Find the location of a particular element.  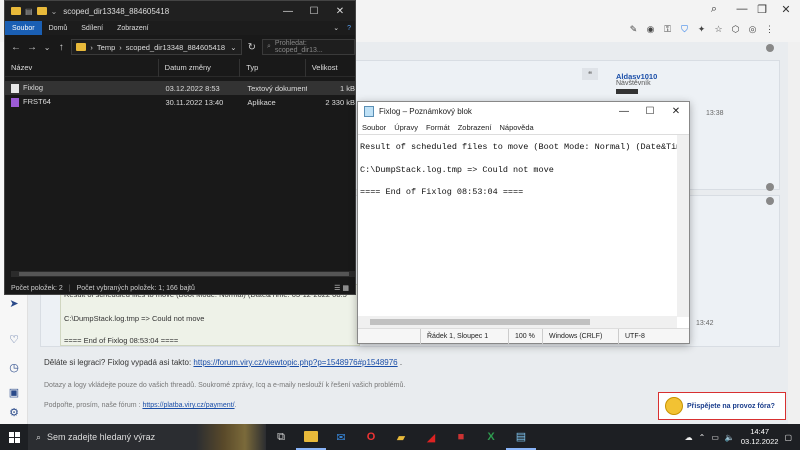

chevron-up-icon: ⌃ is located at coordinates (702, 437).